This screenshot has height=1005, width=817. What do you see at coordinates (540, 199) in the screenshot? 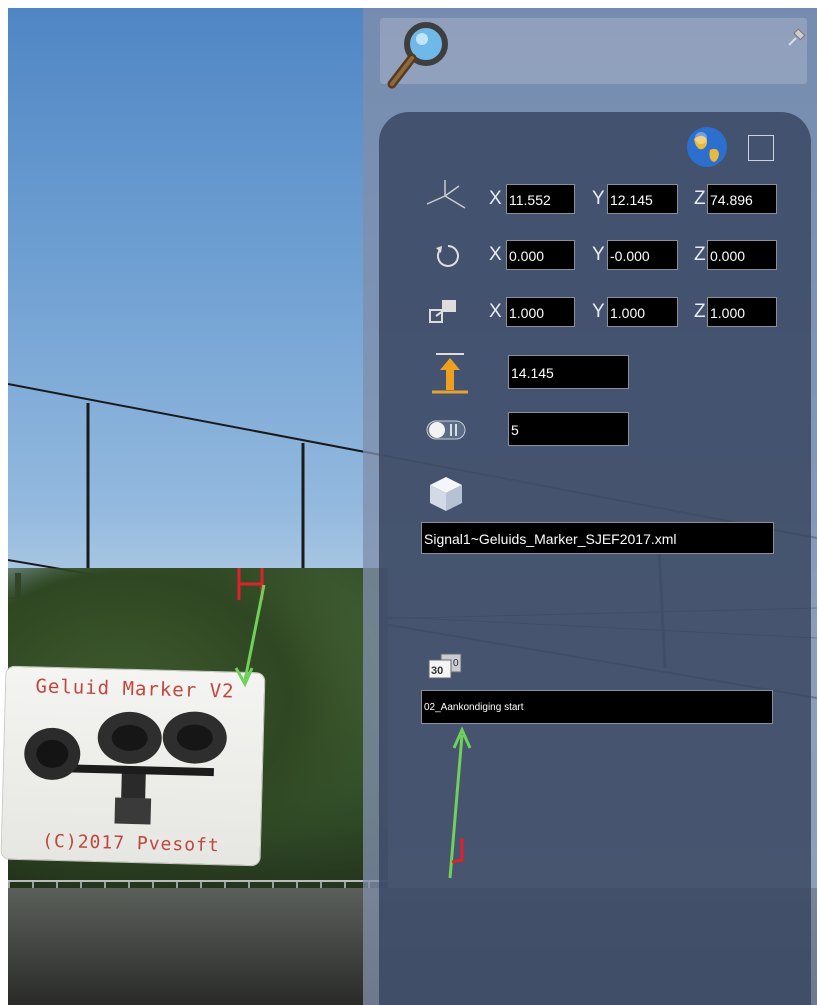
I see `pos-x-field: 11.552` at bounding box center [540, 199].